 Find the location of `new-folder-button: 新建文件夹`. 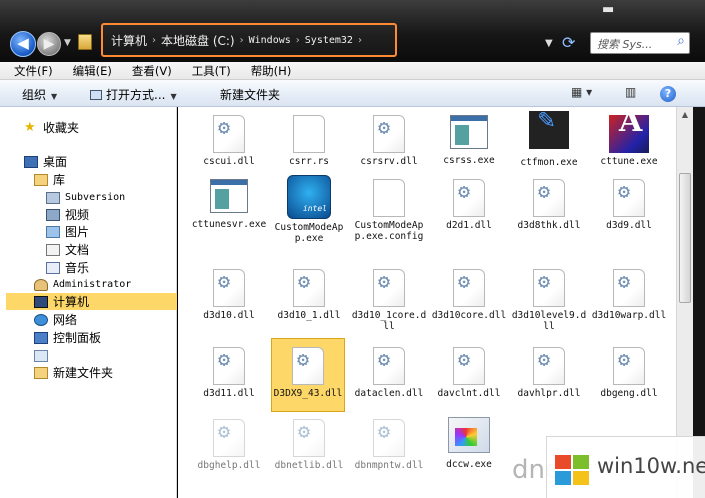

new-folder-button: 新建文件夹 is located at coordinates (250, 94).